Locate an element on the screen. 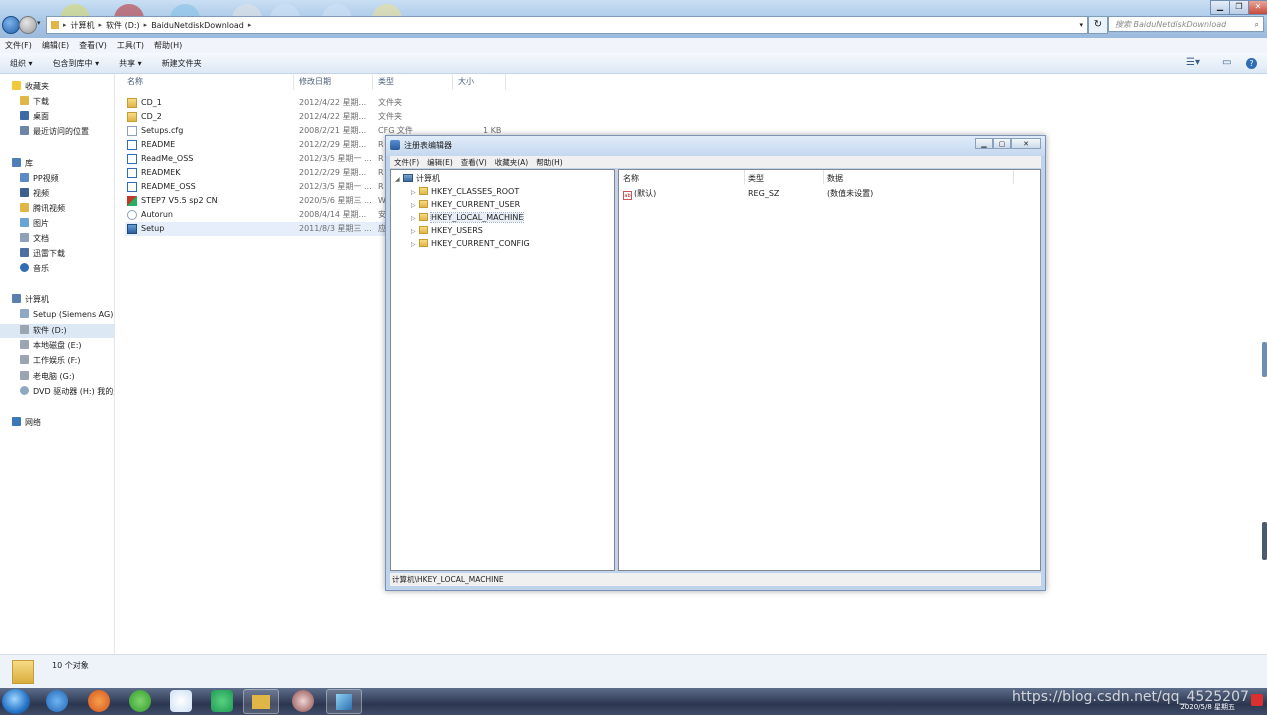 The width and height of the screenshot is (1267, 715). include-in-library-button: 包含到库中 ▾ is located at coordinates (76, 63).